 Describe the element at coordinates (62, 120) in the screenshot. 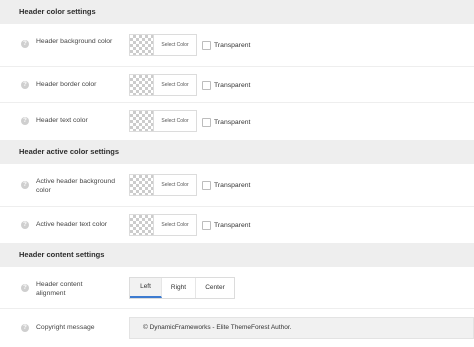

I see `setting-label: Header text color` at that location.